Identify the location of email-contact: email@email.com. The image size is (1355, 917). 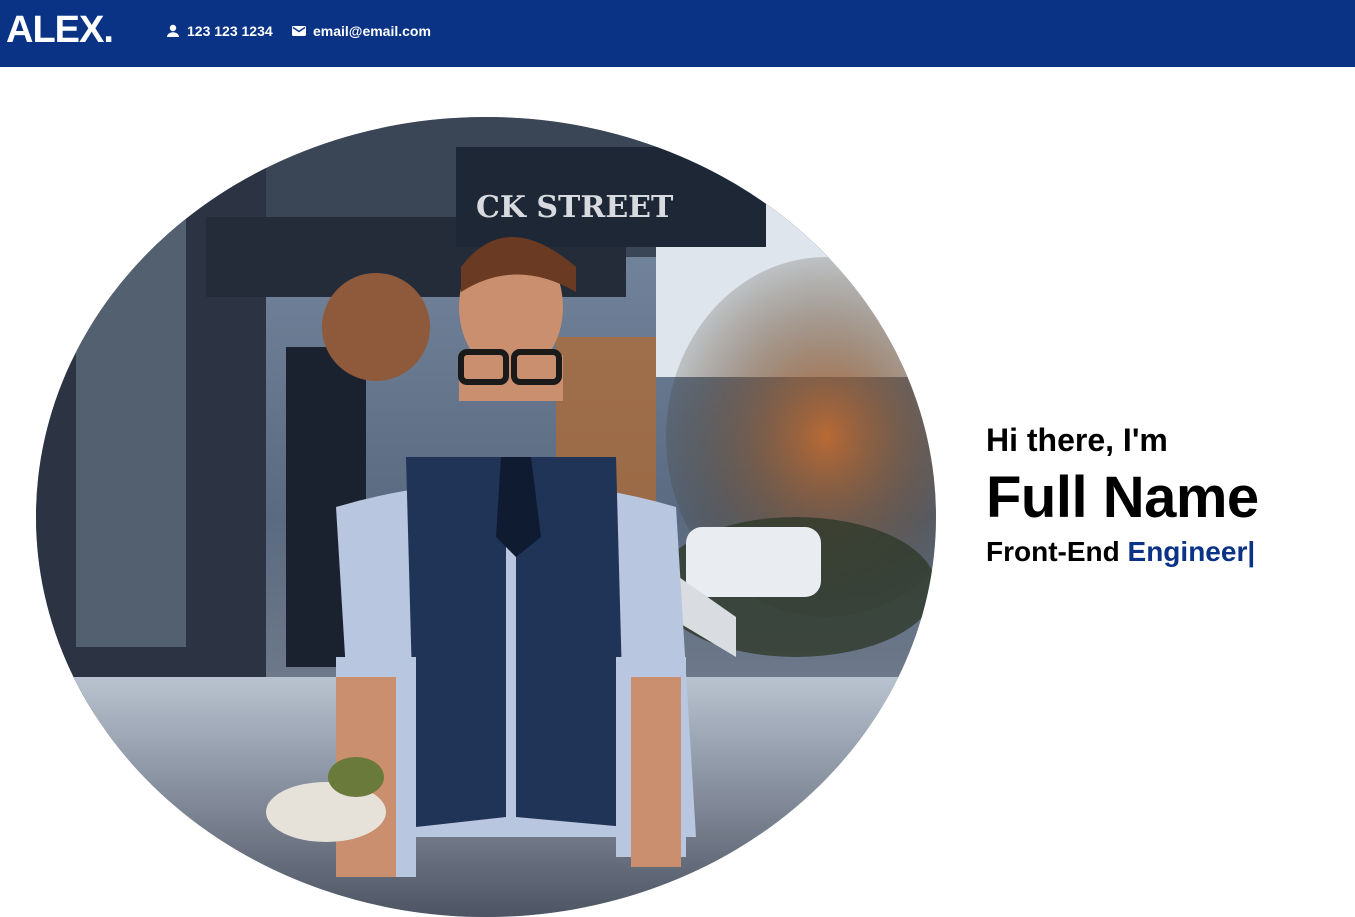
(361, 31).